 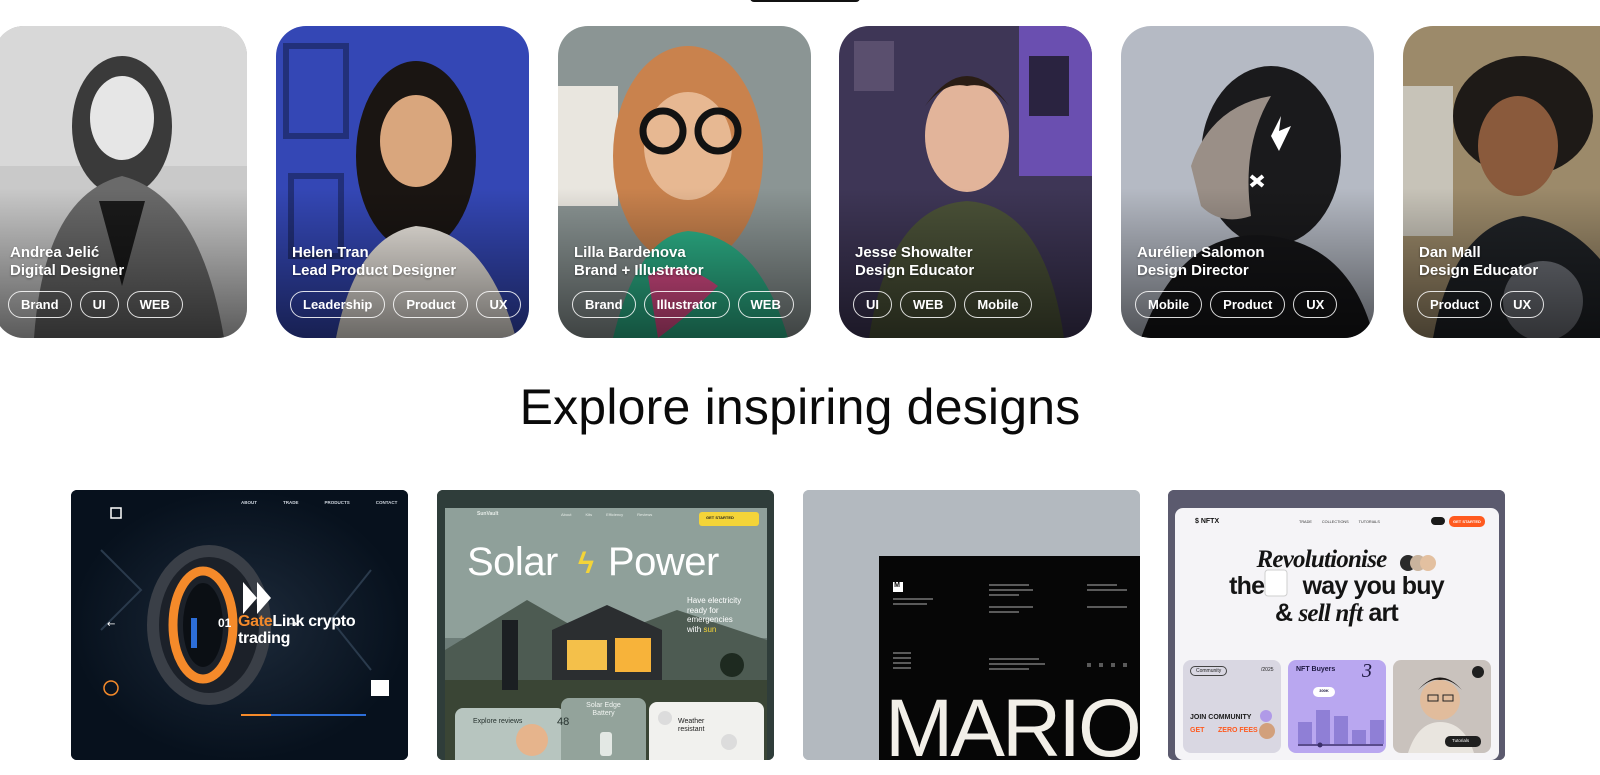 I want to click on designer-role: Lead Product Designer, so click(x=374, y=270).